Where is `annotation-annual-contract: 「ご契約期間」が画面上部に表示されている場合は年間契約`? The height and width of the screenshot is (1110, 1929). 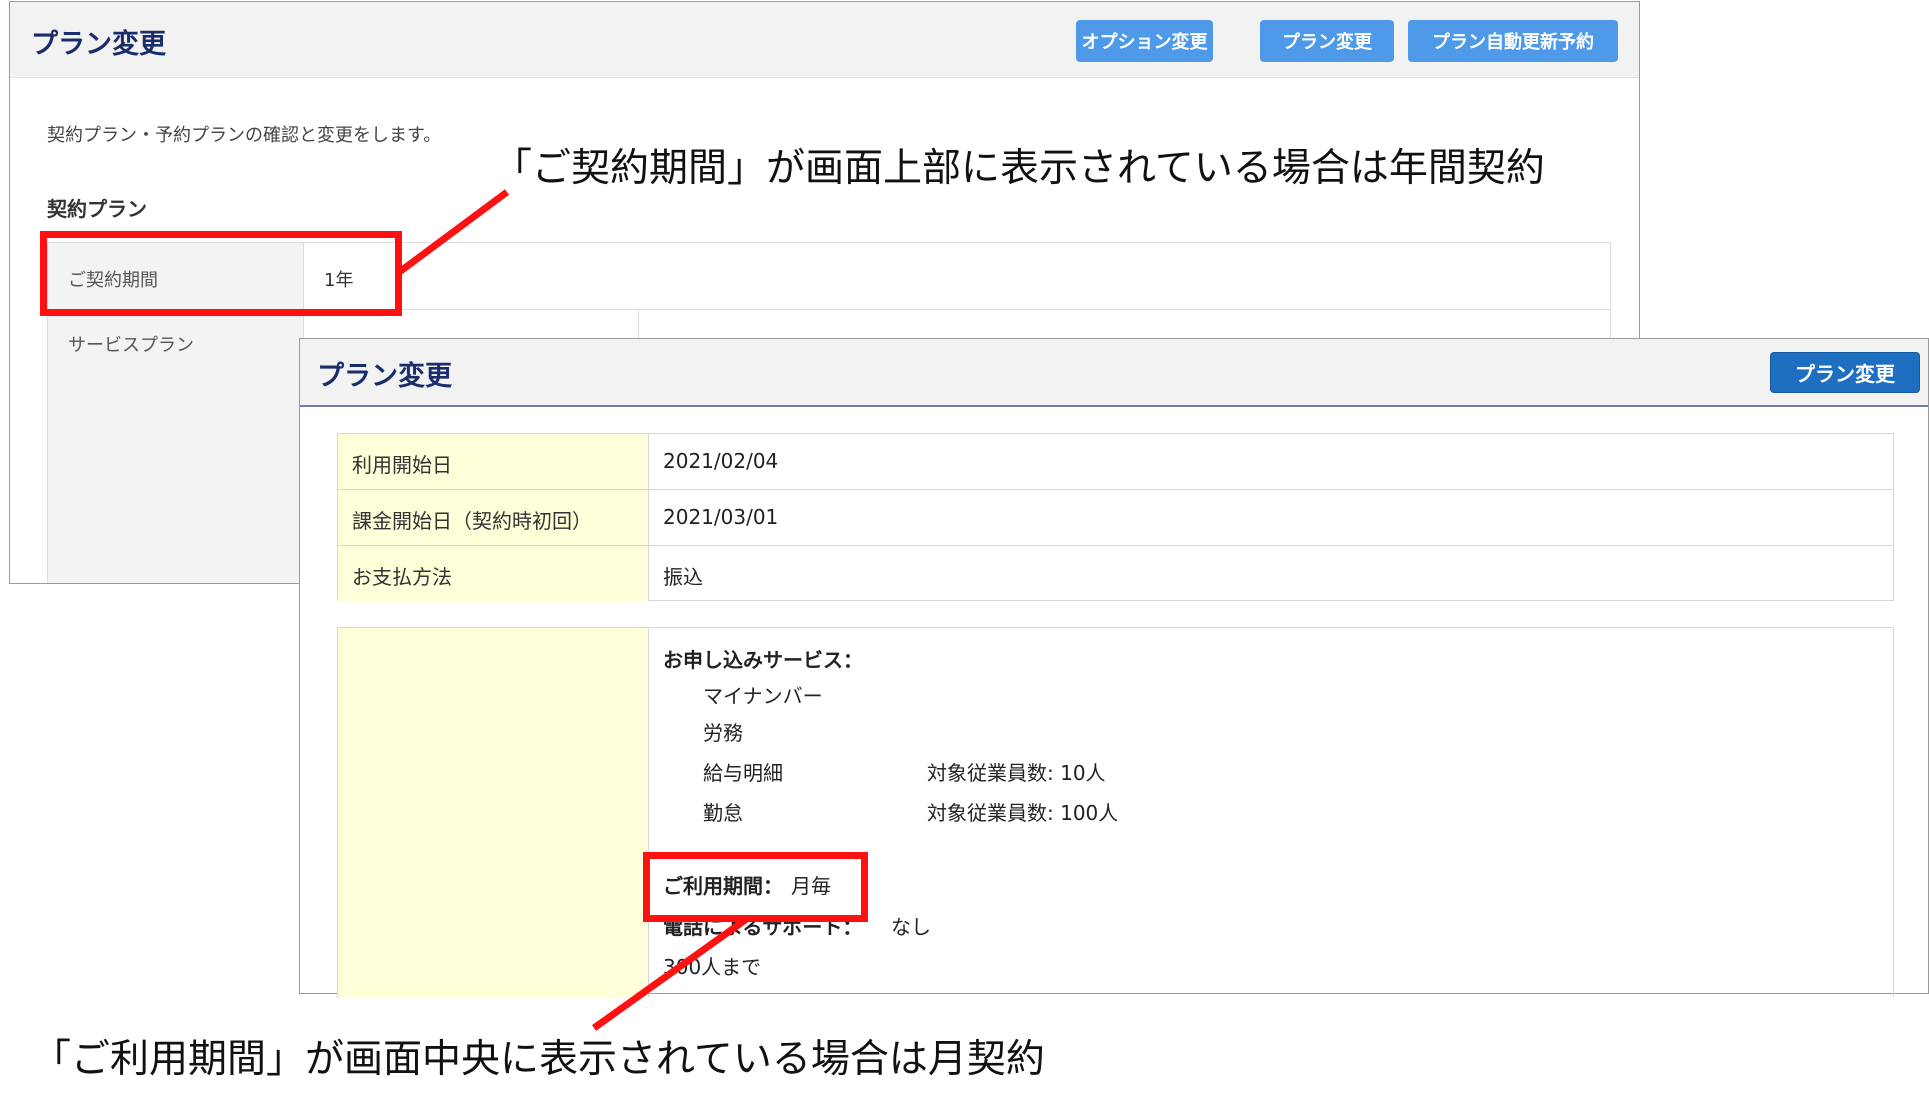
annotation-annual-contract: 「ご契約期間」が画面上部に表示されている場合は年間契約 is located at coordinates (1019, 168).